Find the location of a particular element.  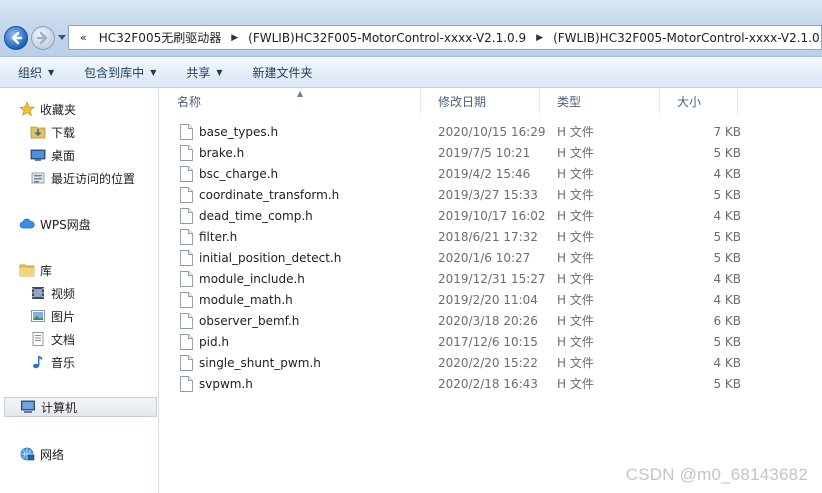

network-icon is located at coordinates (27, 454).